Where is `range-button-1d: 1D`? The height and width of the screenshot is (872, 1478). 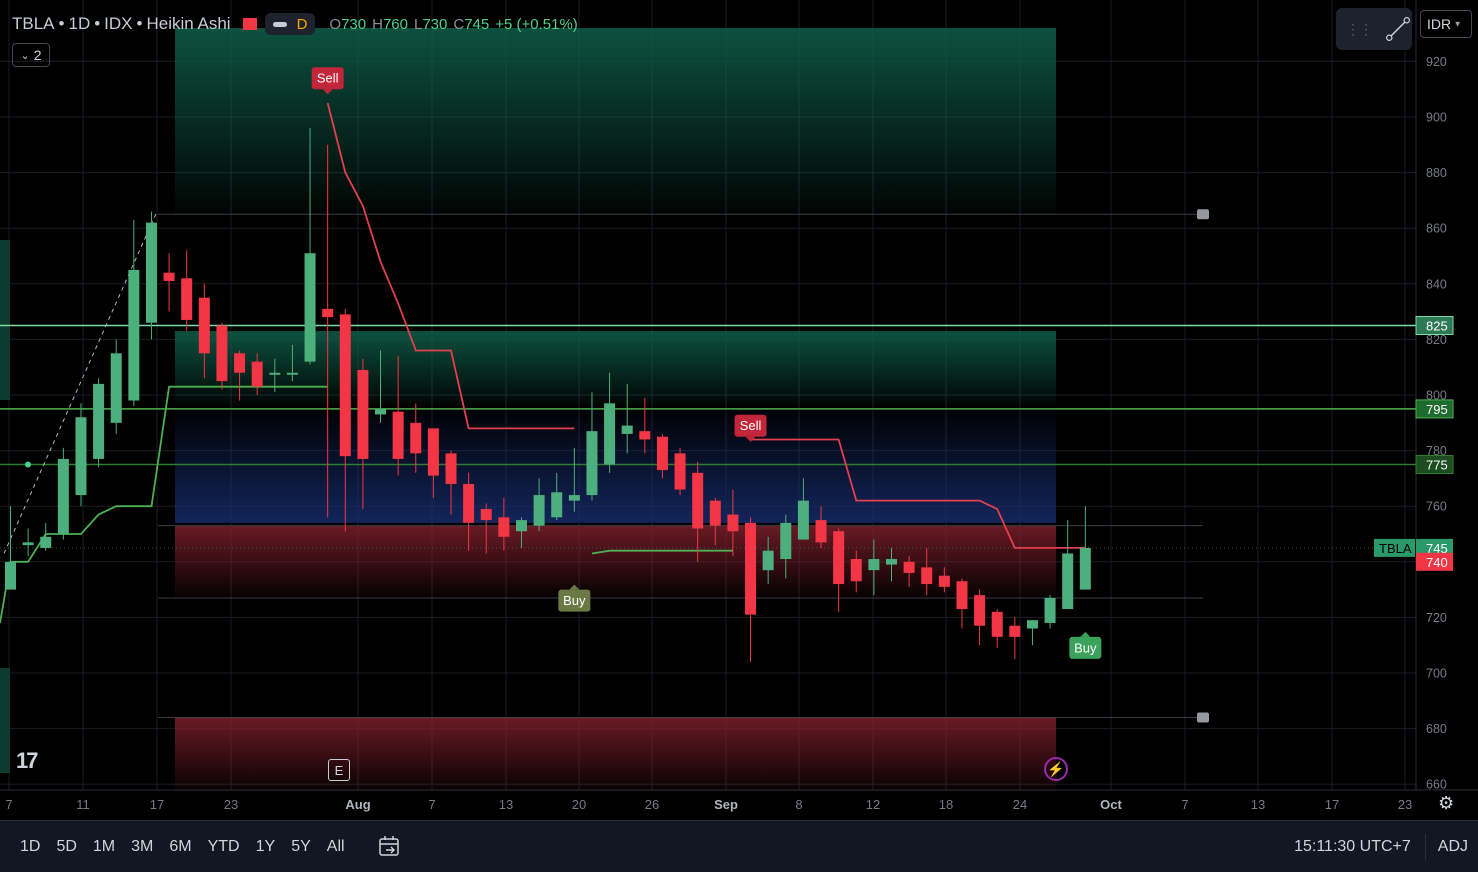
range-button-1d: 1D is located at coordinates (30, 847).